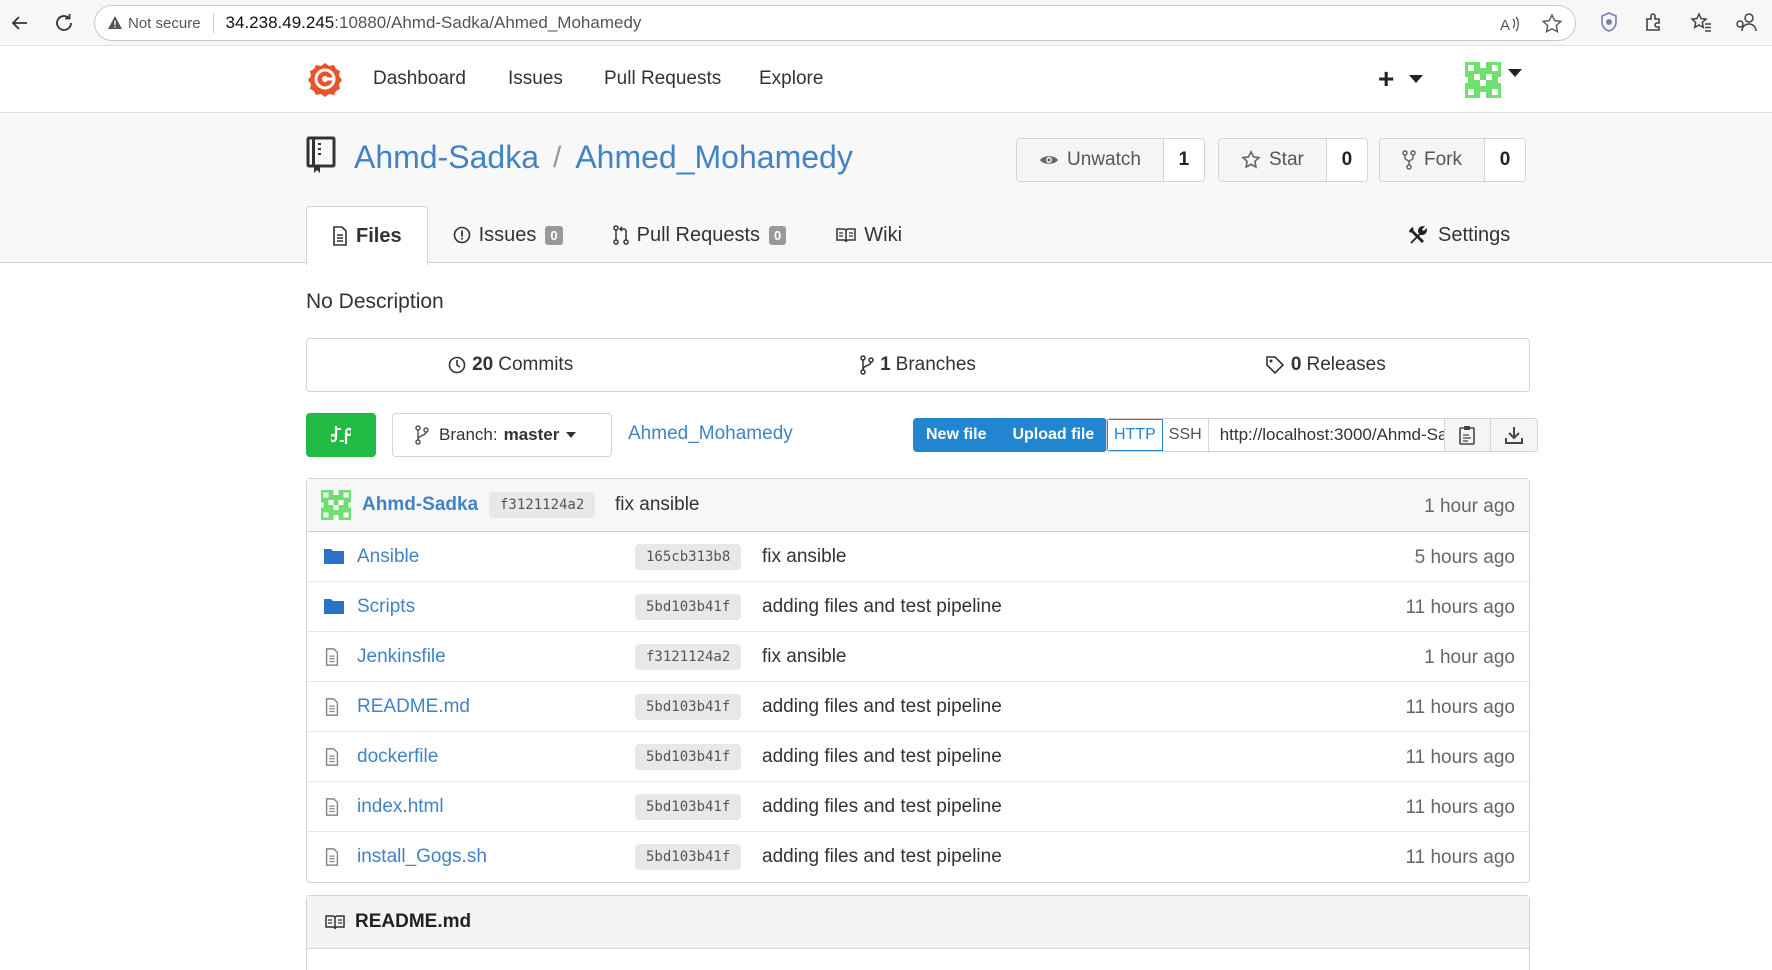  What do you see at coordinates (886, 80) in the screenshot?
I see `app-header: Dashboard Issues Pull Requests Explore +` at bounding box center [886, 80].